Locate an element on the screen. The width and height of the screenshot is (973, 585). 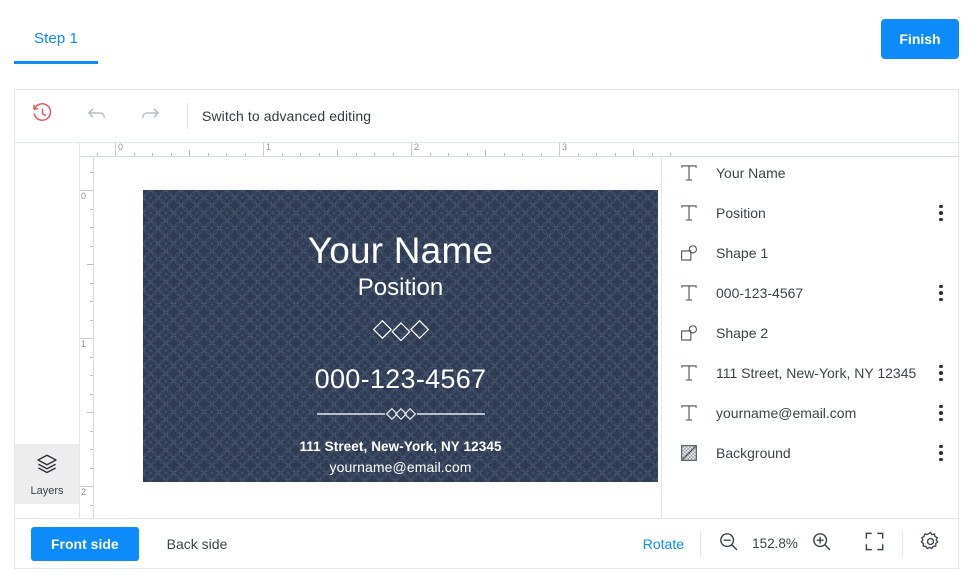
toolbar-divider is located at coordinates (187, 116).